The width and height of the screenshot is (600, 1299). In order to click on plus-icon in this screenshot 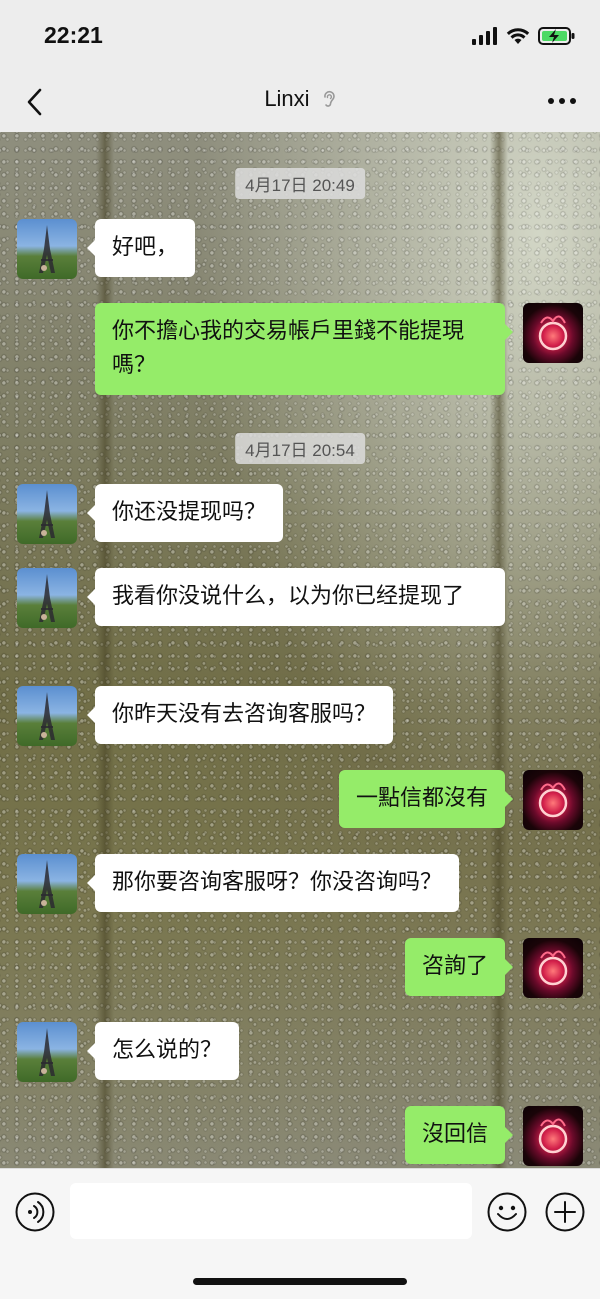, I will do `click(565, 1212)`.